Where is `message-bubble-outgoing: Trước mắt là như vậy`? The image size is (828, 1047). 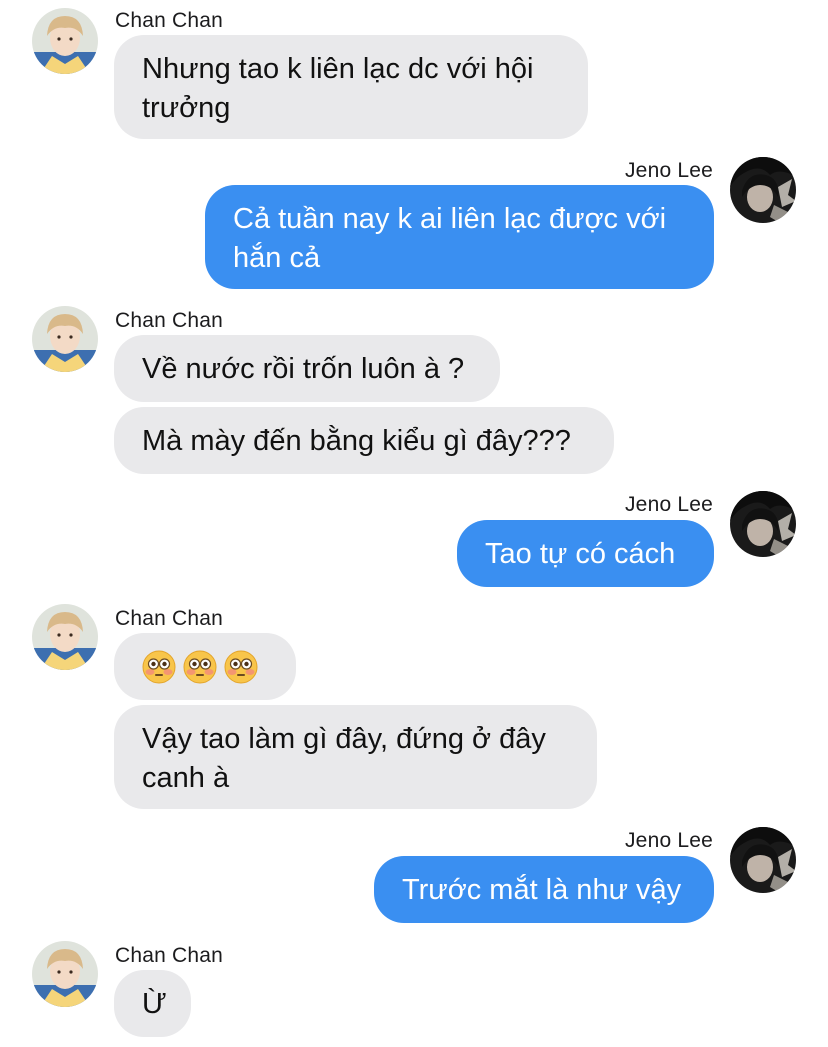
message-bubble-outgoing: Trước mắt là như vậy is located at coordinates (544, 889).